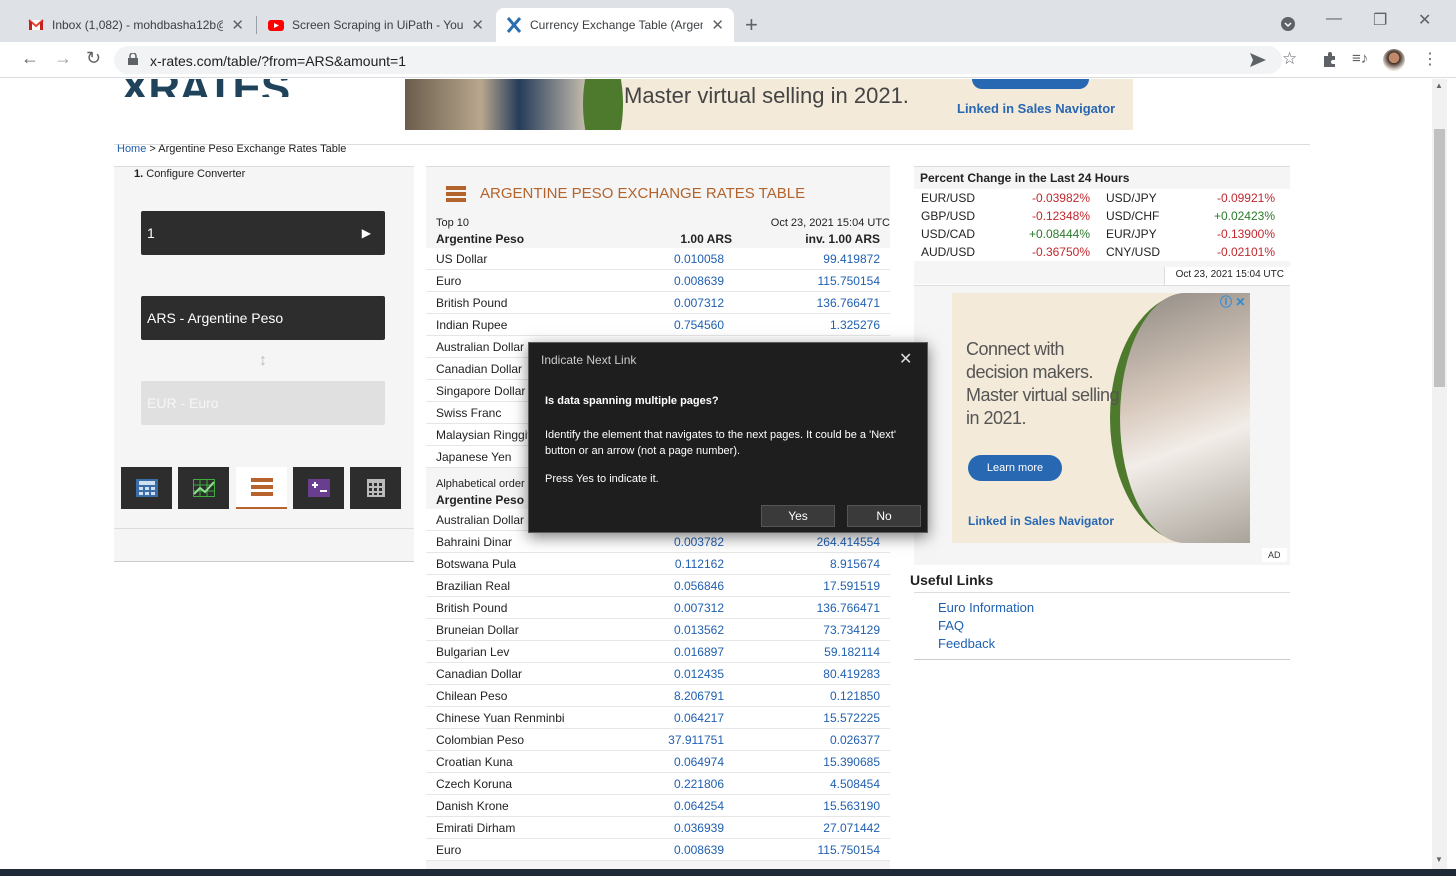  I want to click on new-tab-button: +, so click(751, 25).